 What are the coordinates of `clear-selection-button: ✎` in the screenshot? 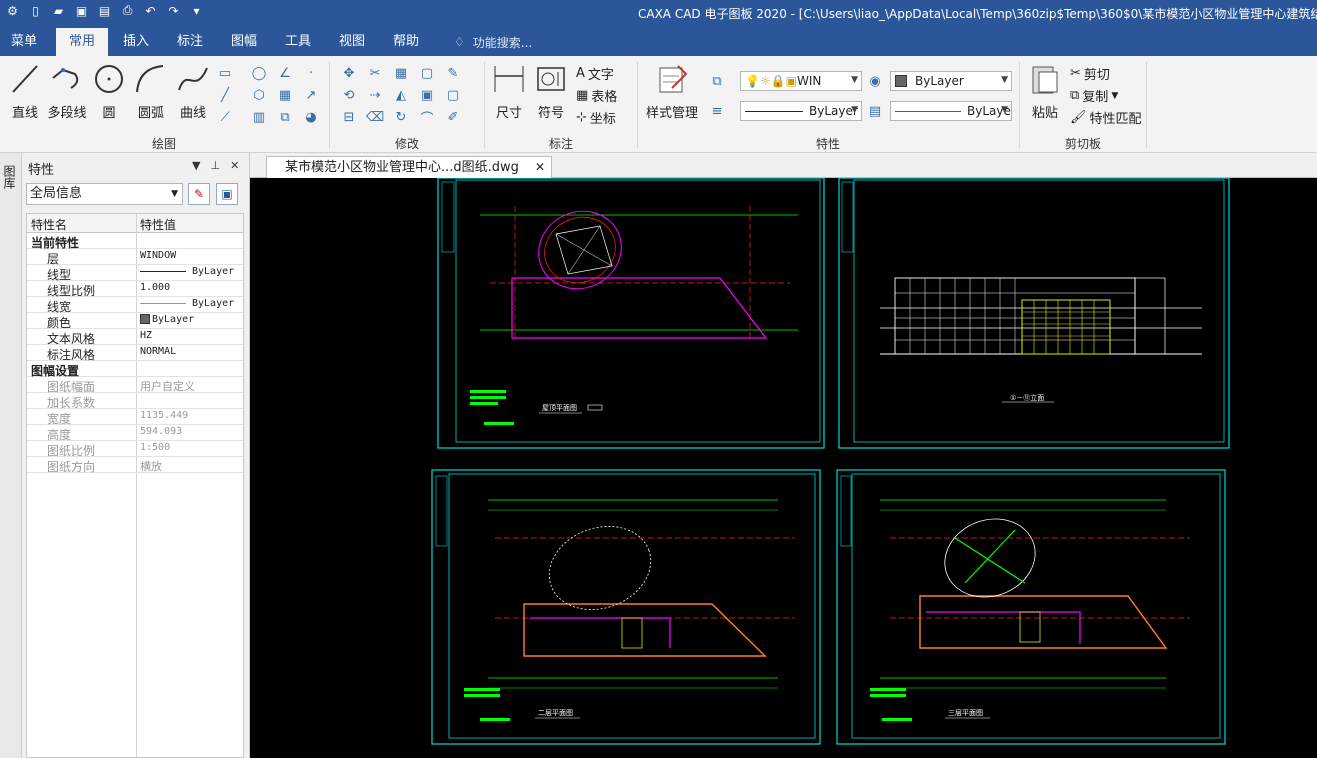 It's located at (199, 194).